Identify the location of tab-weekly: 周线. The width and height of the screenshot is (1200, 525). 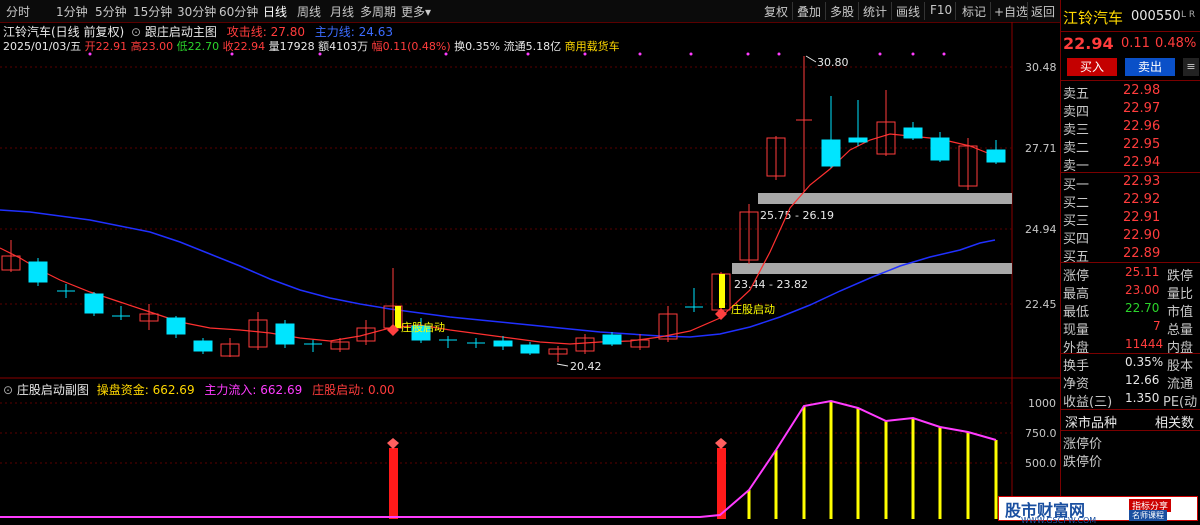
(309, 11).